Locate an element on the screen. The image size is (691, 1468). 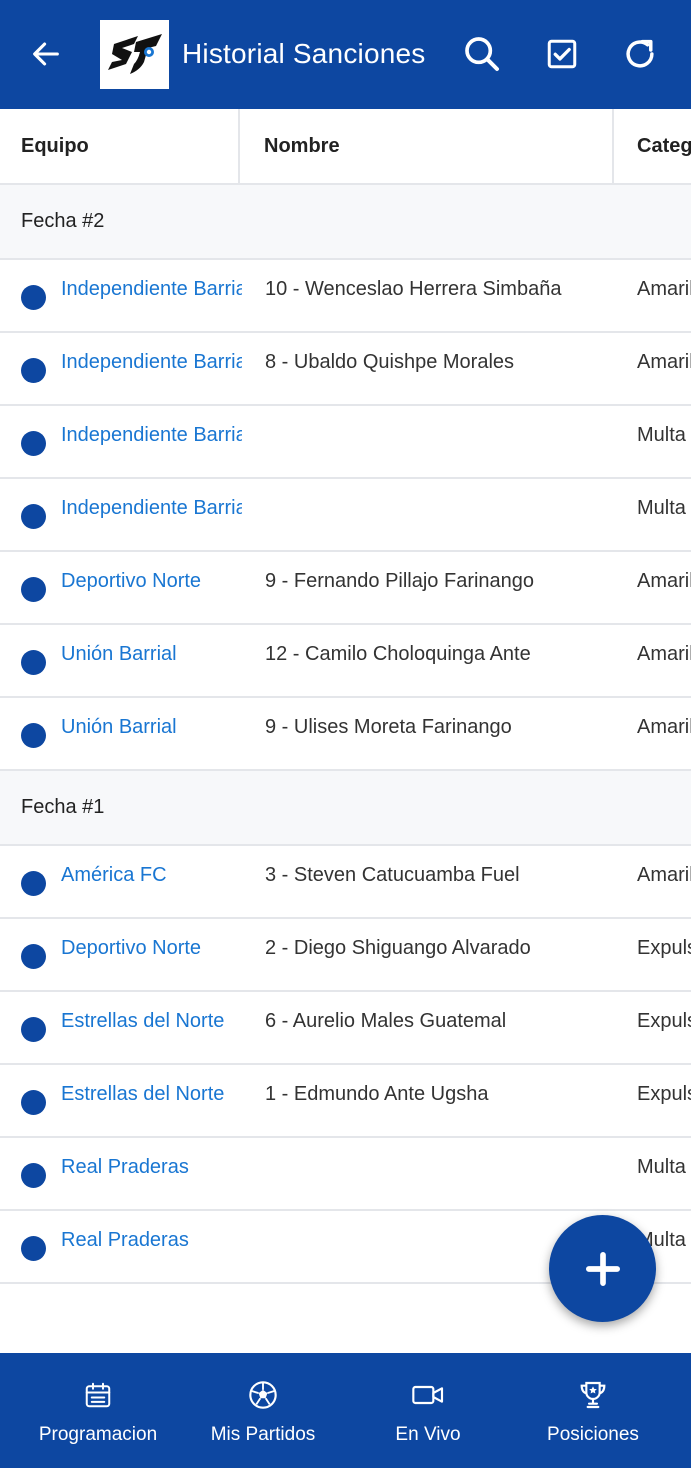
select-all-button is located at coordinates (562, 54).